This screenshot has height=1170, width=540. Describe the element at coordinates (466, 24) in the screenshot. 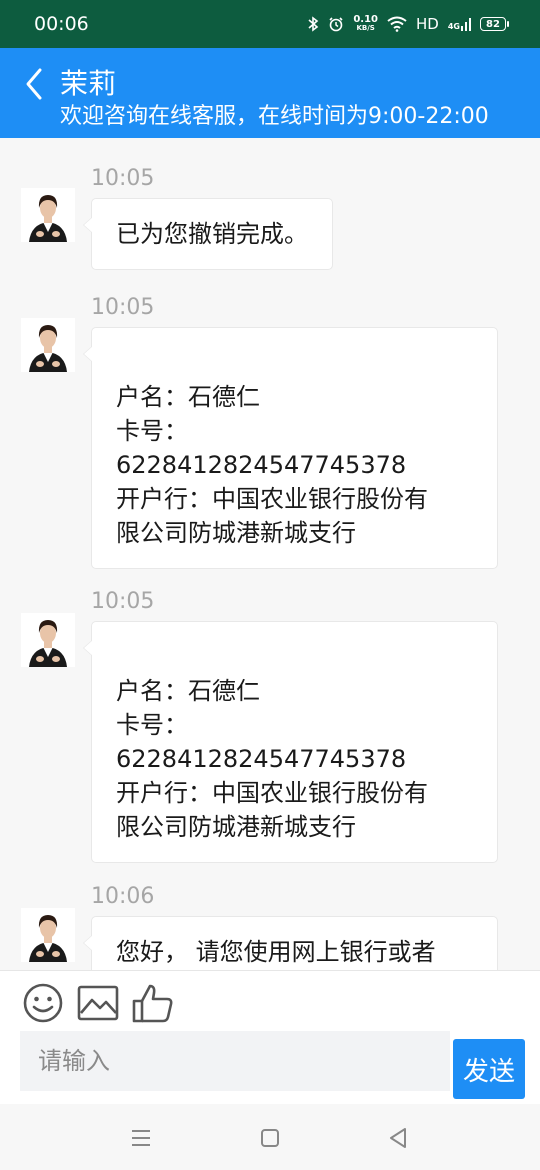

I see `signal-bars-icon` at that location.